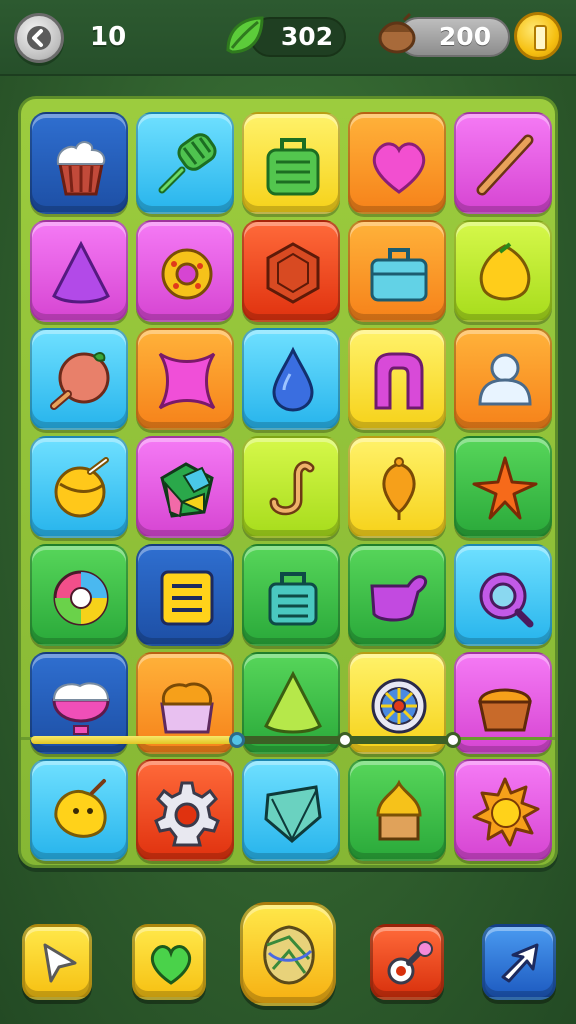 Image resolution: width=576 pixels, height=1024 pixels. I want to click on tile-ring, so click(503, 595).